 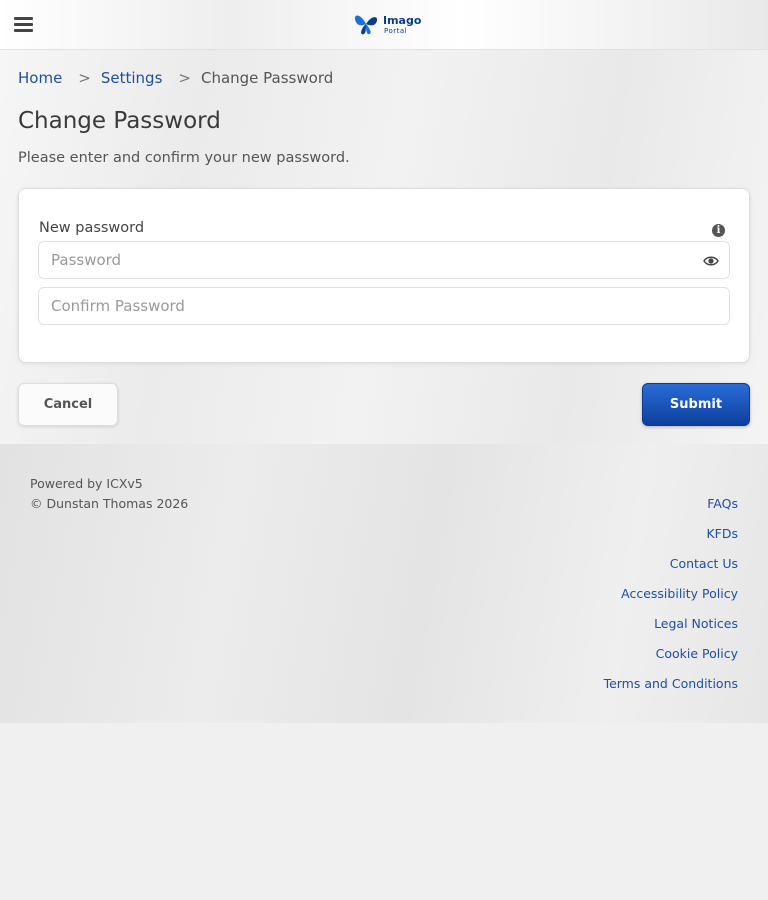 I want to click on footer-link-legal-notices: Legal Notices, so click(x=671, y=631).